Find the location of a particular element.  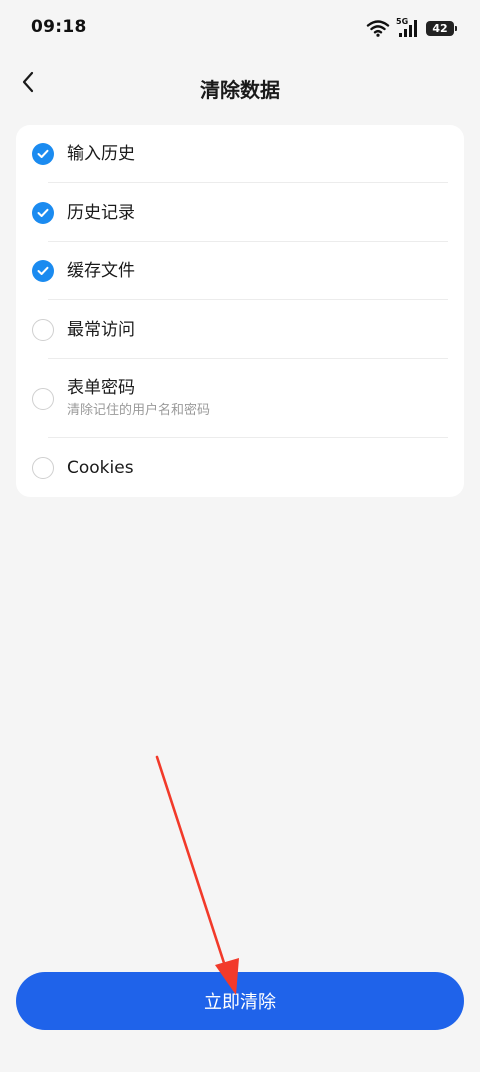

battery-level: 42 is located at coordinates (440, 28).